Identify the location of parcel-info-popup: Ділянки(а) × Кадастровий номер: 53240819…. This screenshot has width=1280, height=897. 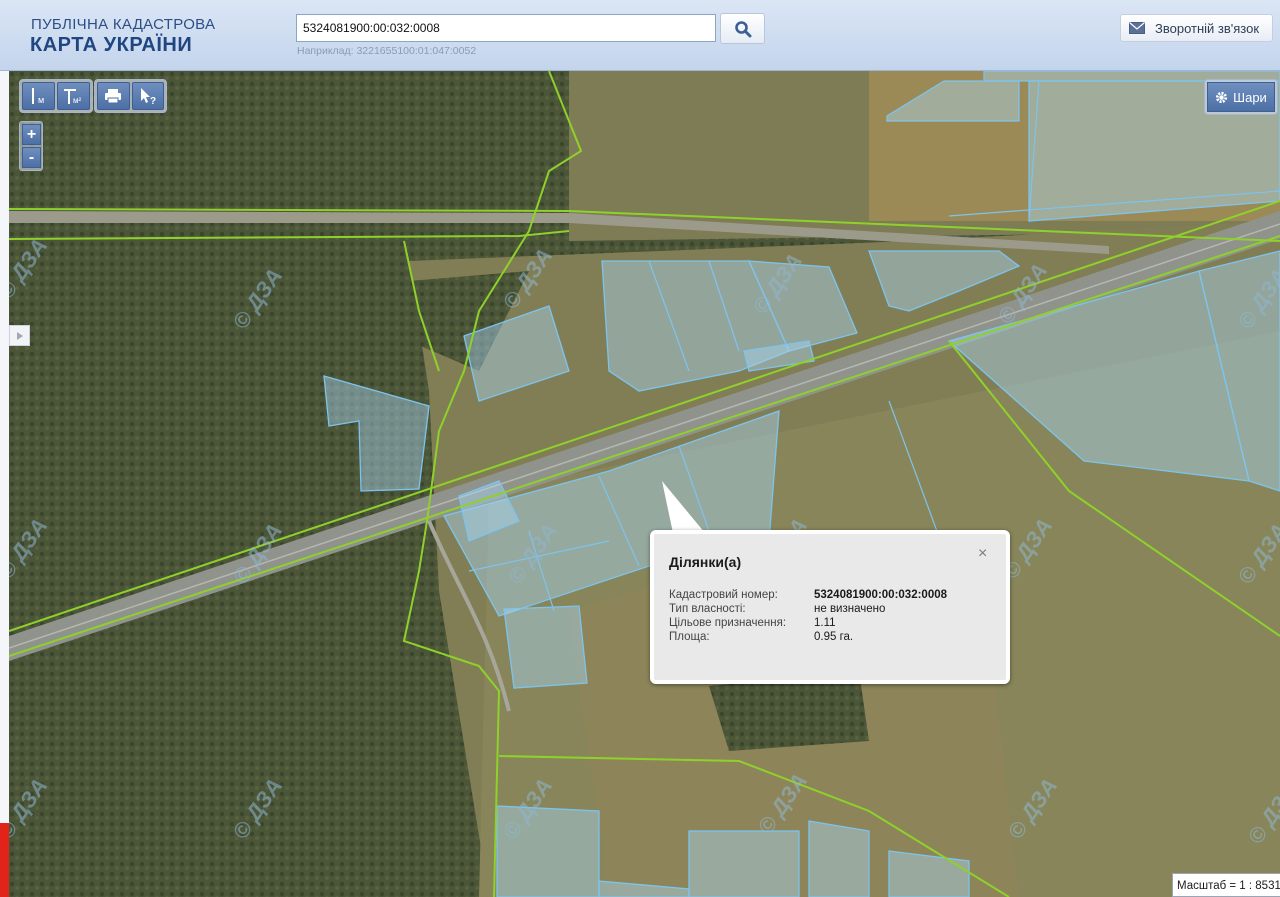
(830, 607).